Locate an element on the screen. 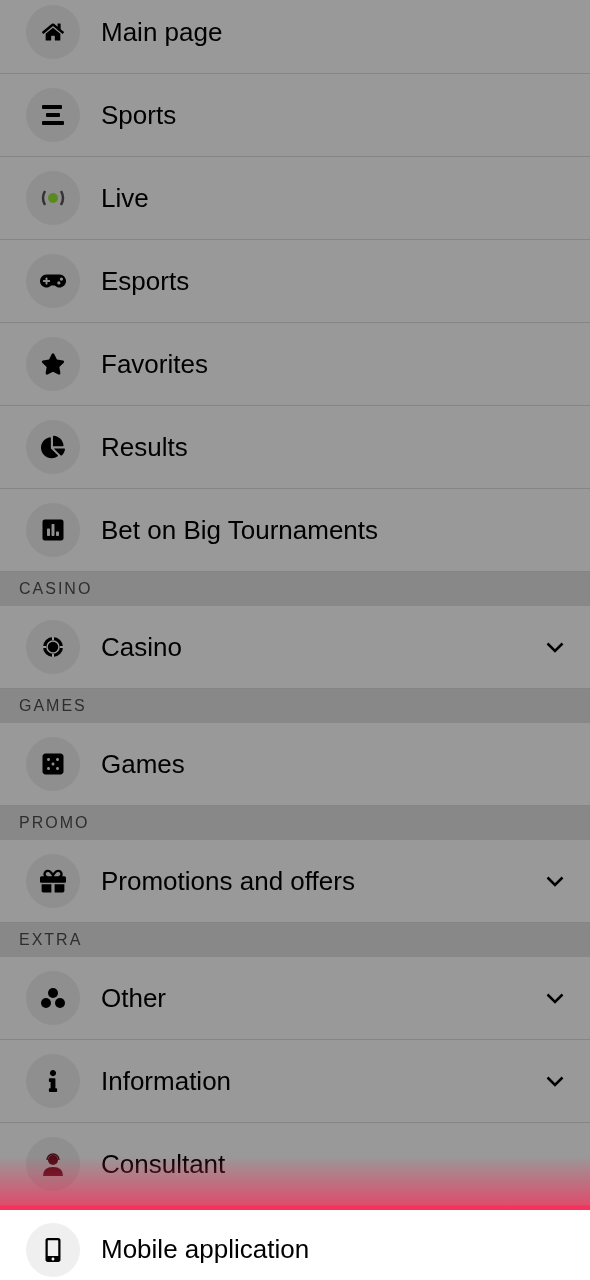 The image size is (590, 1280). live-dot-icon is located at coordinates (53, 198).